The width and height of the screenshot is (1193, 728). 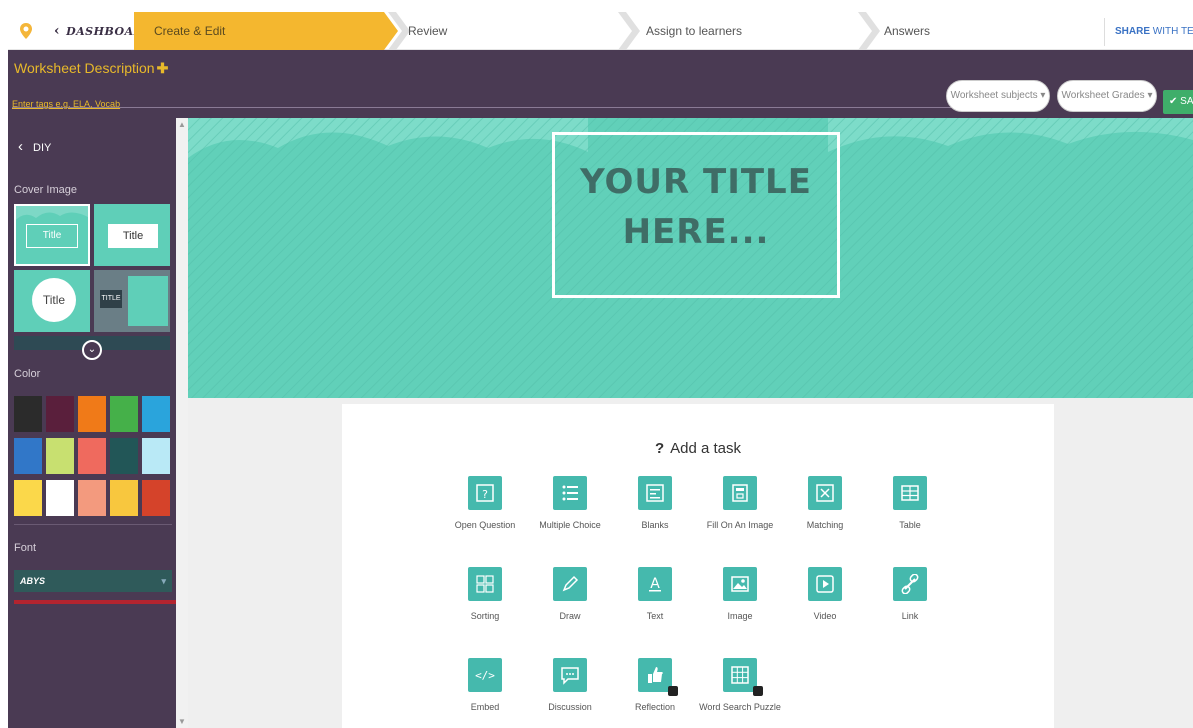 What do you see at coordinates (34, 146) in the screenshot?
I see `back-button: ‹ DIY` at bounding box center [34, 146].